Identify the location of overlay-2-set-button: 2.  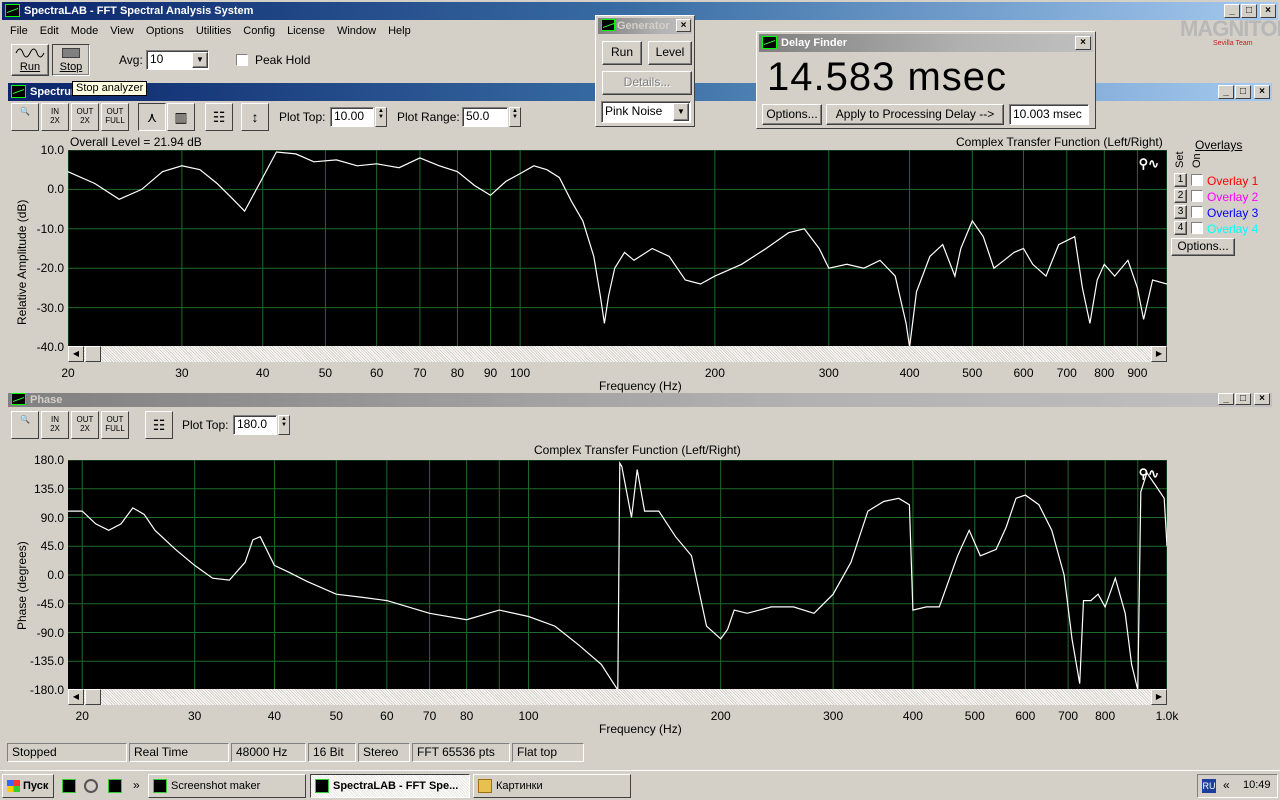
(1180, 196).